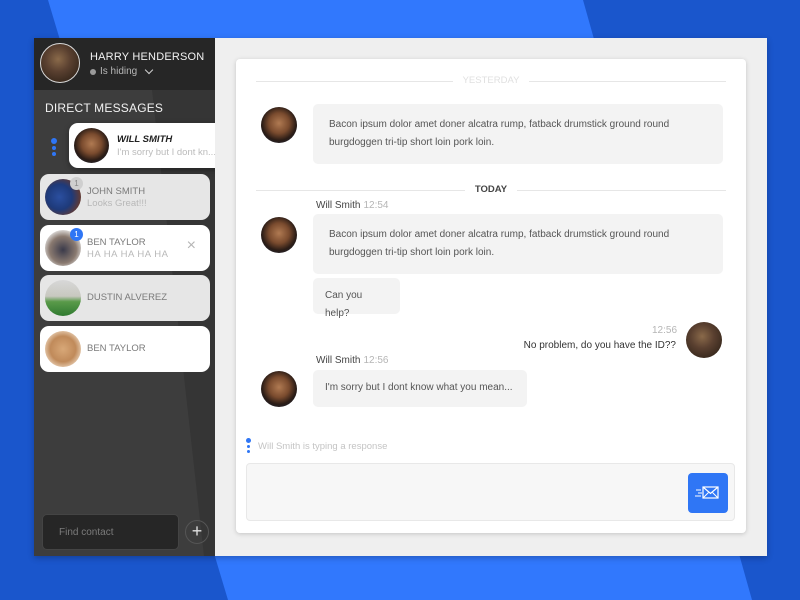  I want to click on date-divider-today: TODAY, so click(491, 190).